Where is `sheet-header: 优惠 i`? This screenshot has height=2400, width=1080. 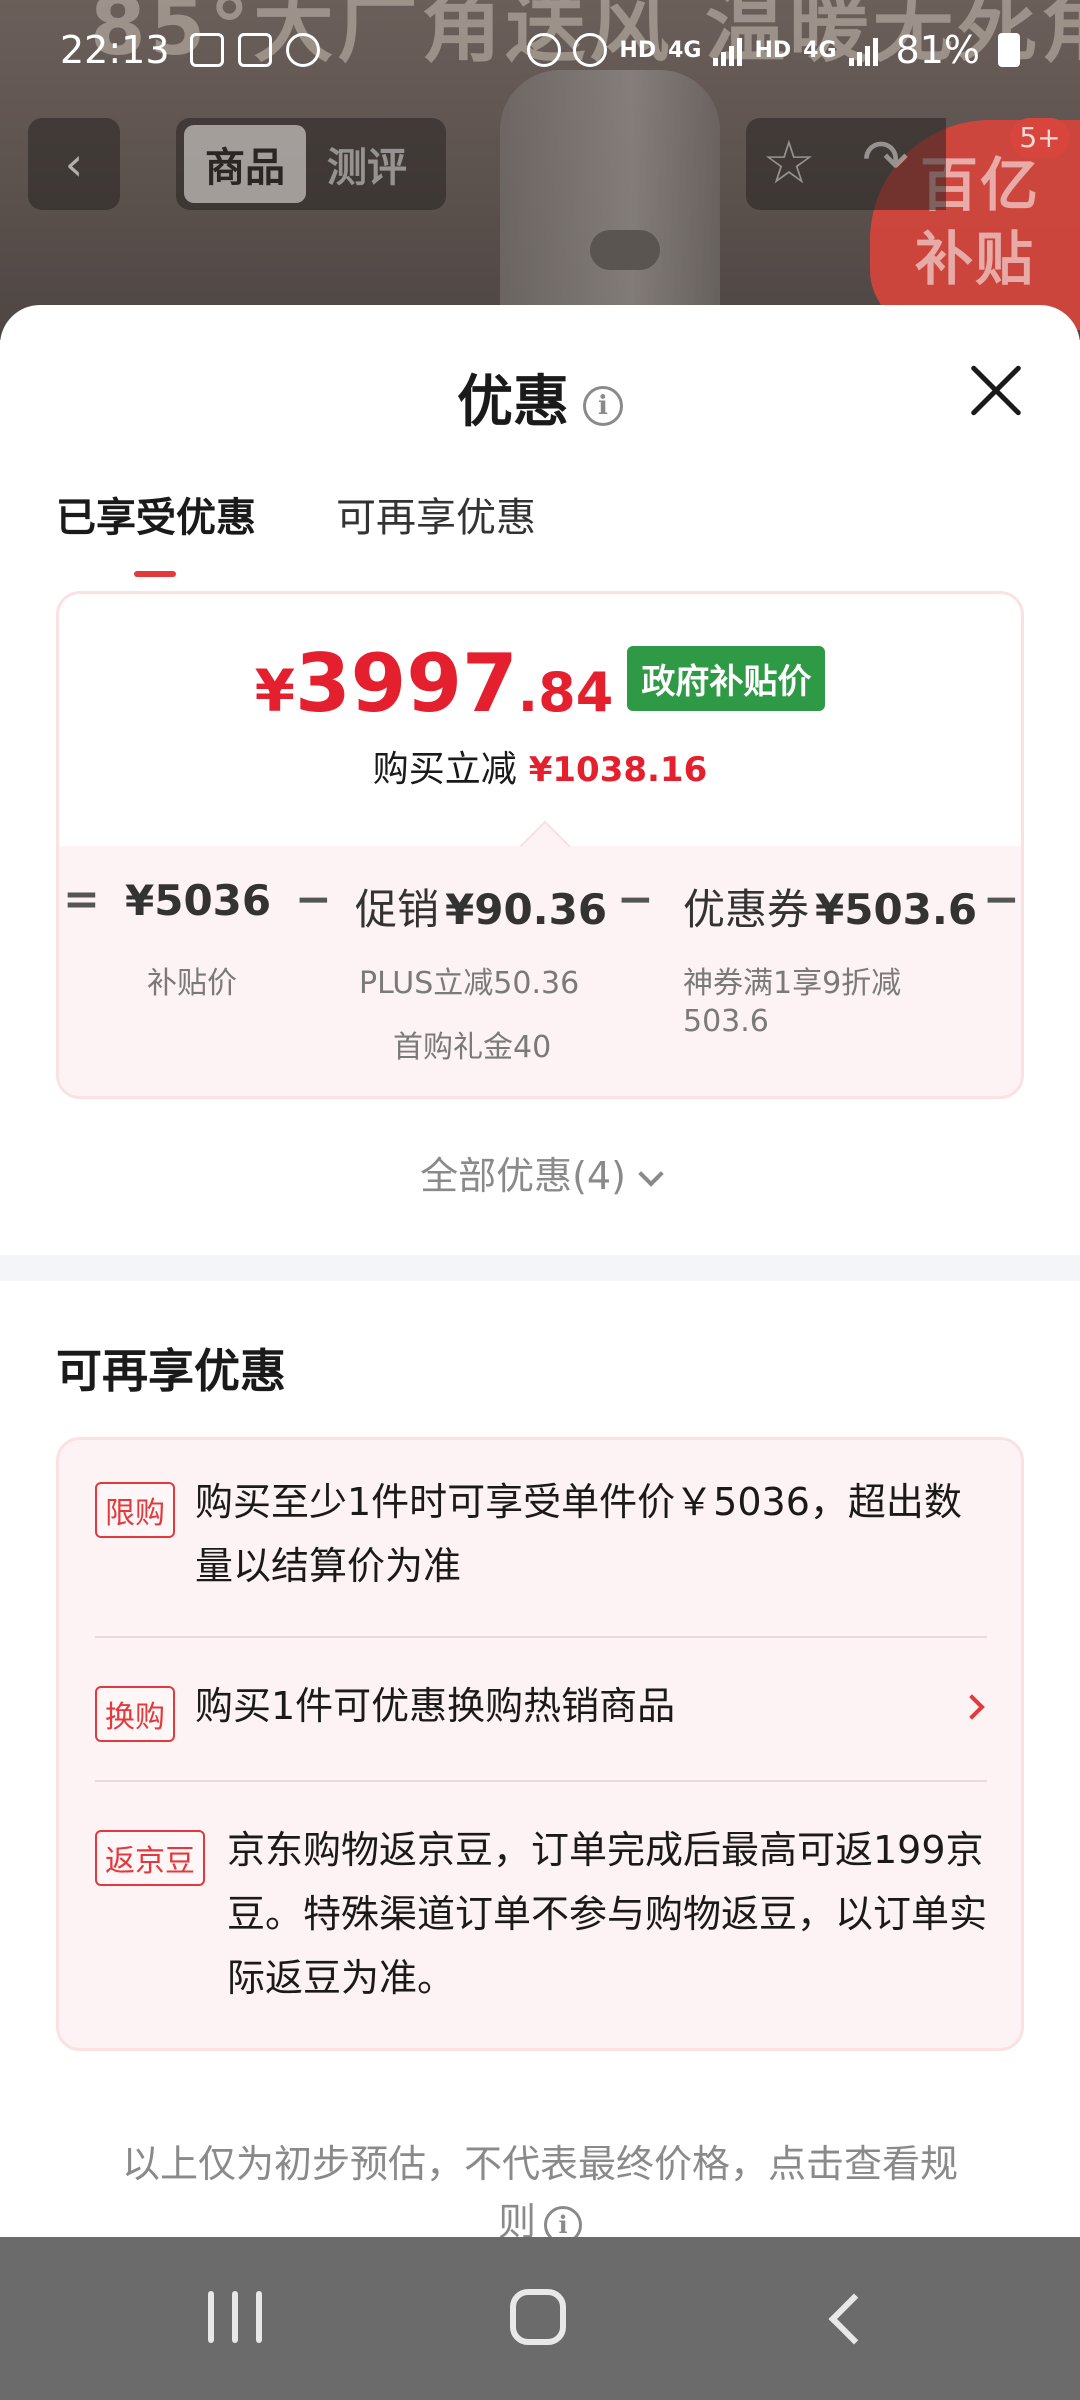 sheet-header: 优惠 i is located at coordinates (540, 397).